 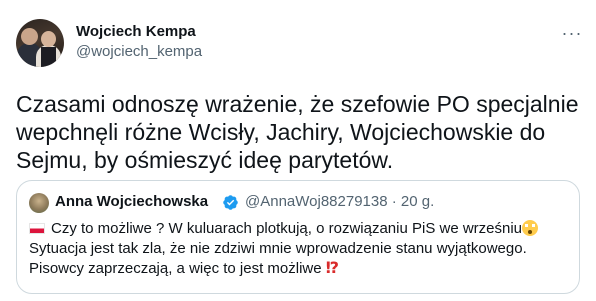 I want to click on poland-flag-icon, so click(x=37, y=228).